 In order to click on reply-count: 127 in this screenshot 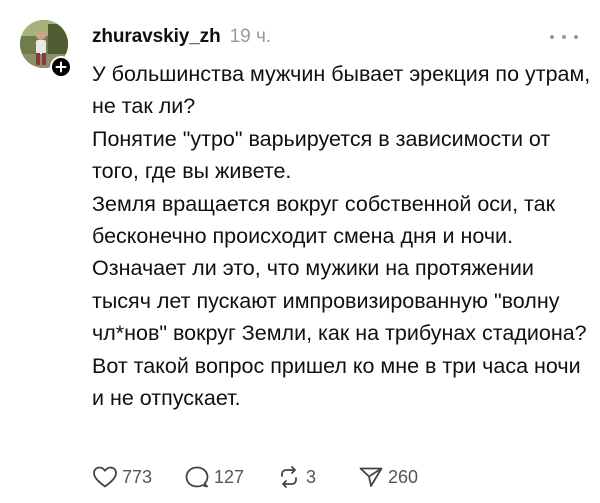, I will do `click(229, 476)`.